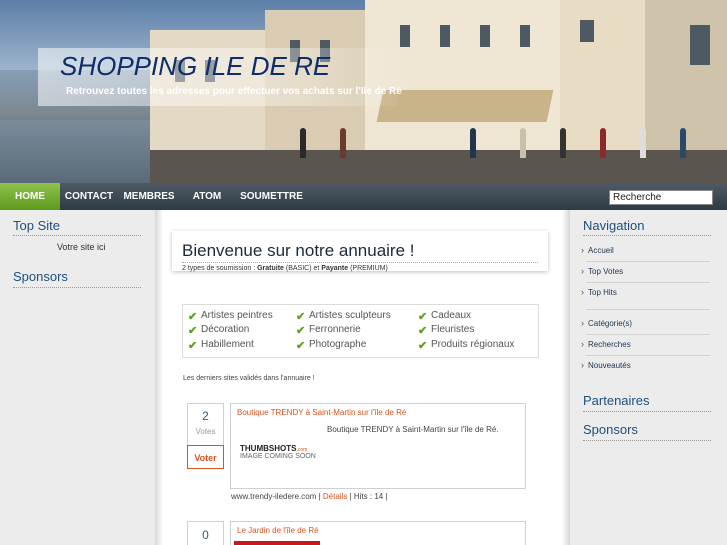 Image resolution: width=727 pixels, height=545 pixels. Describe the element at coordinates (614, 225) in the screenshot. I see `navigation-heading: Navigation` at that location.